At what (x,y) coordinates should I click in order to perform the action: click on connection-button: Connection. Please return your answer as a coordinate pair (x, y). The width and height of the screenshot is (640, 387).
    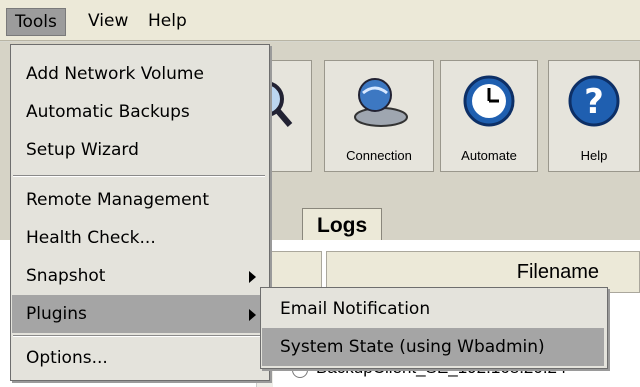
    Looking at the image, I should click on (379, 116).